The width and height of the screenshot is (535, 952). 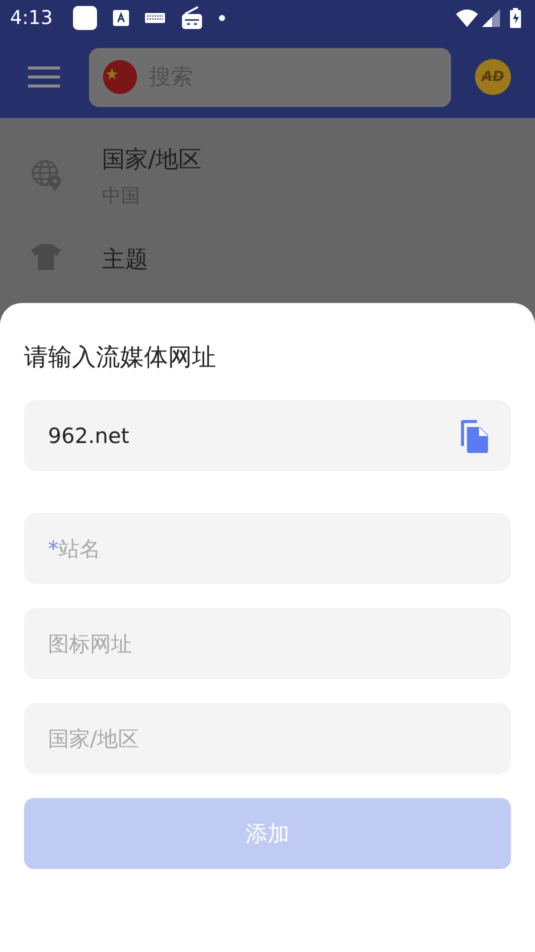 I want to click on status-time: 4:13, so click(x=31, y=18).